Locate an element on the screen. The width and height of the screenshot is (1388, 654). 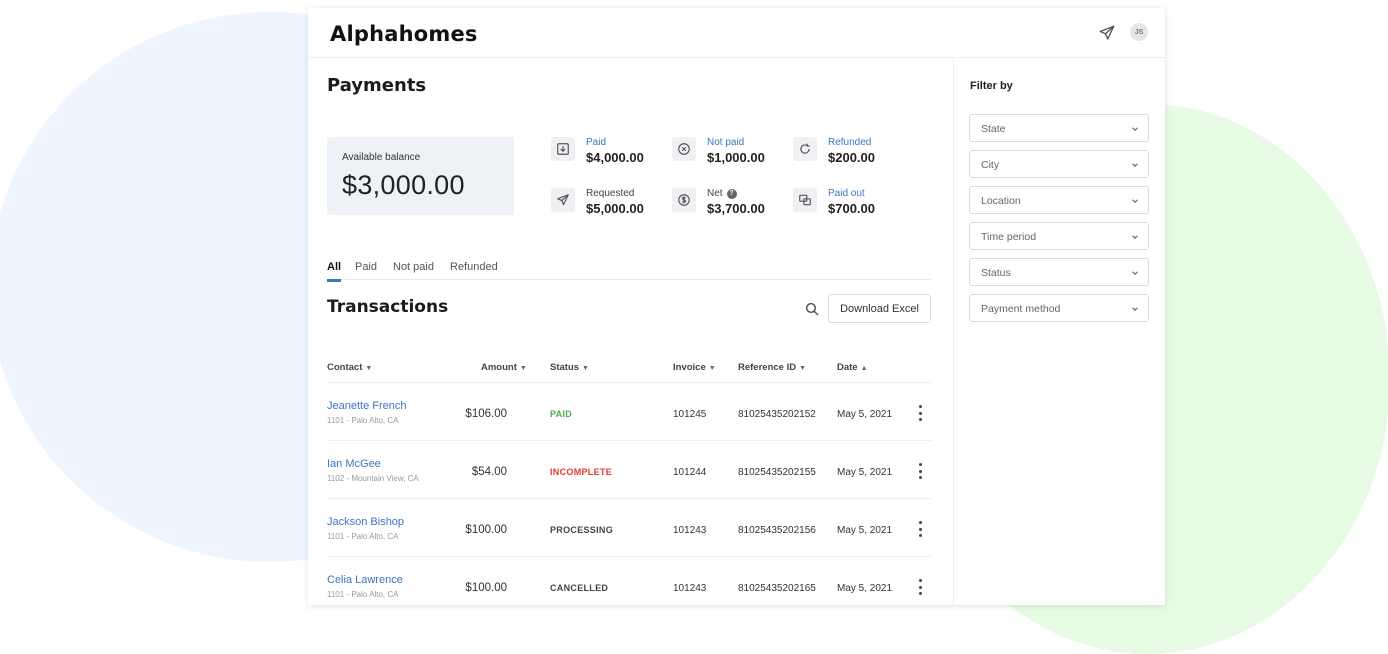
contact-name: Ian McGee is located at coordinates (354, 464).